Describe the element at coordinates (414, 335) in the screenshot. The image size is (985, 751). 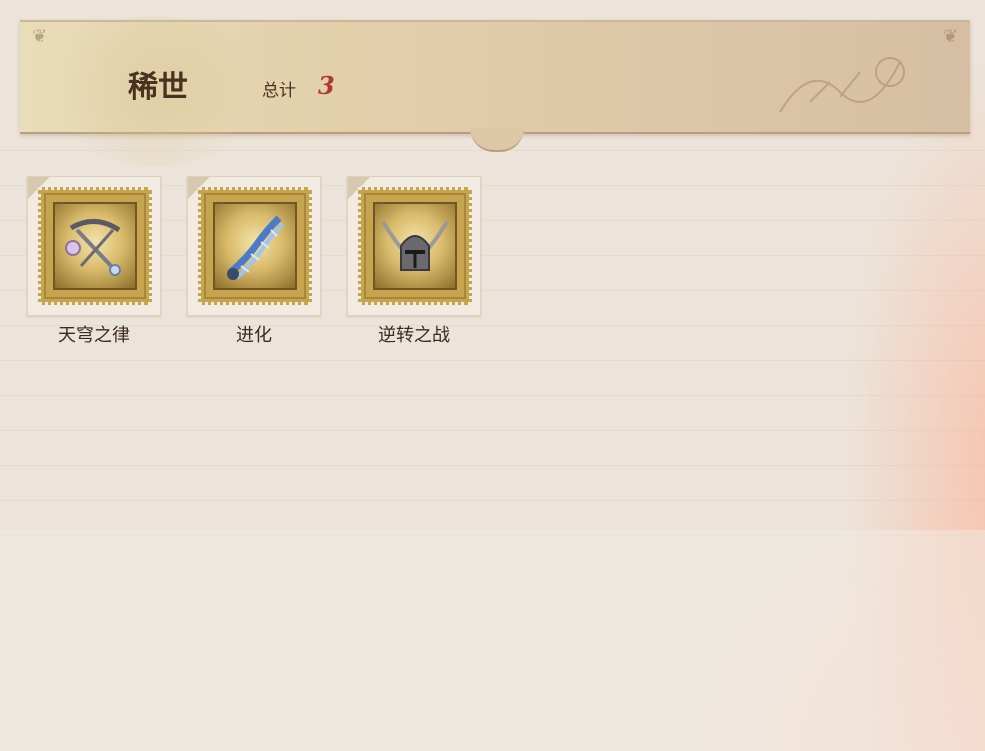
I see `item-name: 逆转之战` at that location.